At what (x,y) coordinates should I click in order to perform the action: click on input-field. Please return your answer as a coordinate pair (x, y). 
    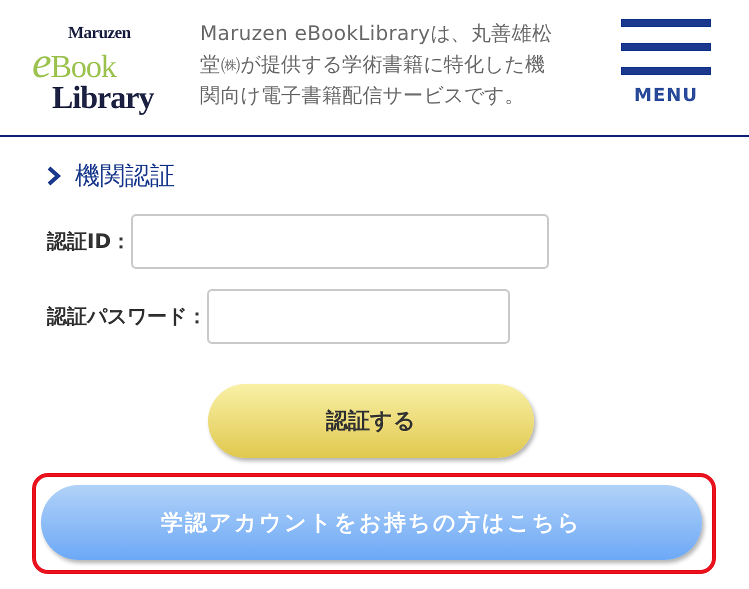
    Looking at the image, I should click on (340, 241).